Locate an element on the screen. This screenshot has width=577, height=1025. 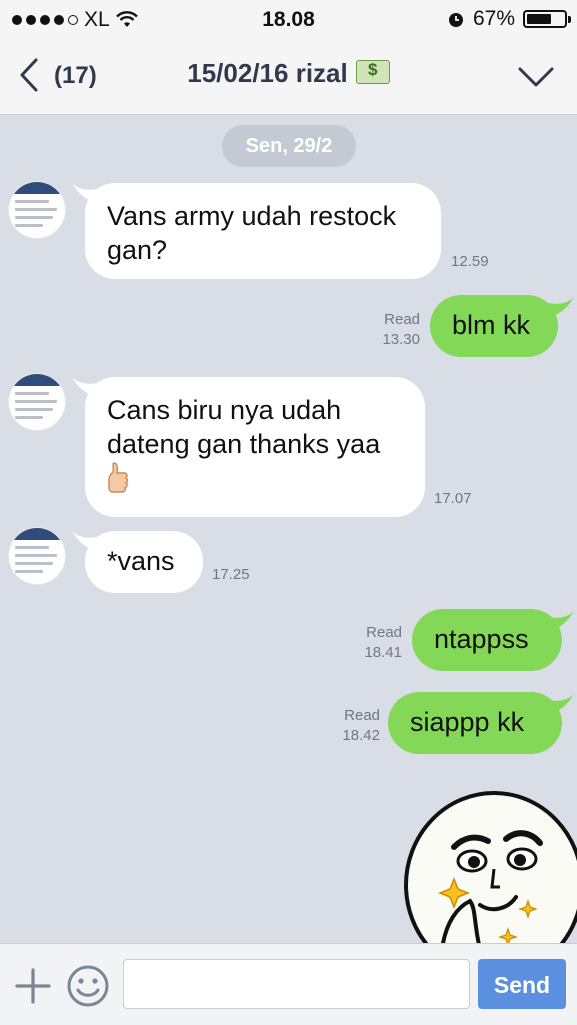
message-text: siappp kk is located at coordinates (467, 722).